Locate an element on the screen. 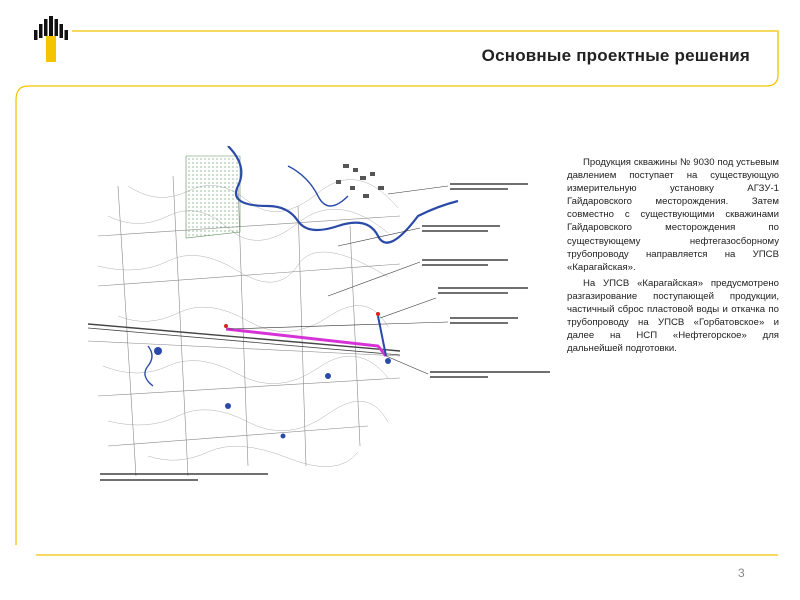 The width and height of the screenshot is (800, 600). river is located at coordinates (343, 195).